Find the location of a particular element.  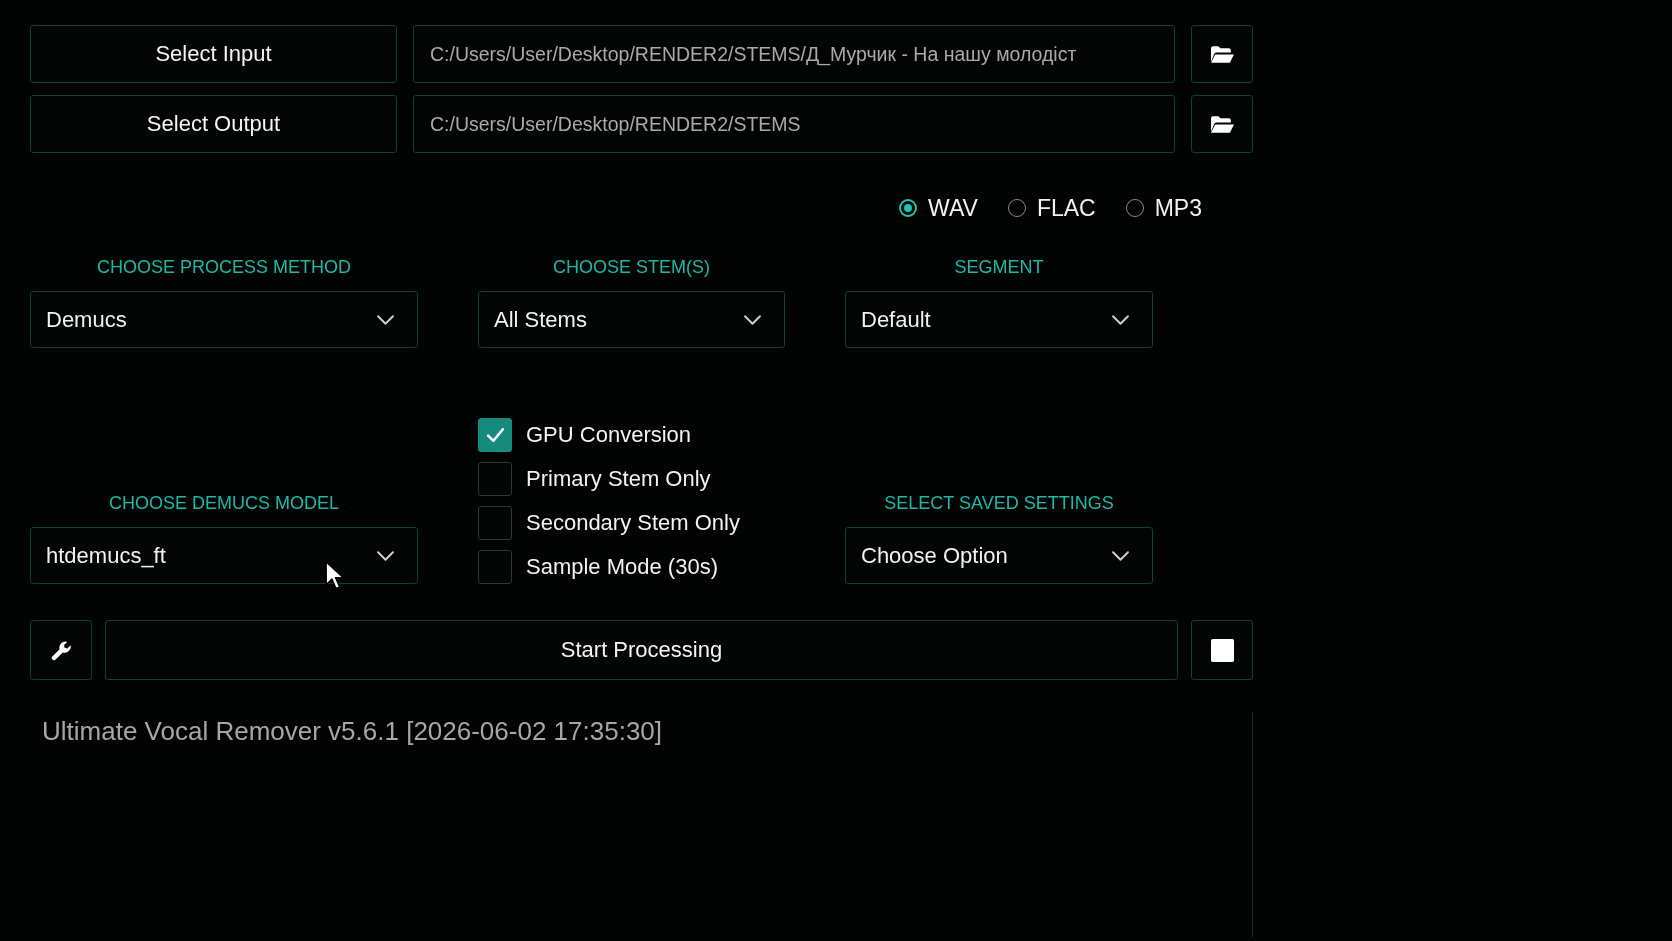

start-button: Start Processing is located at coordinates (641, 650).